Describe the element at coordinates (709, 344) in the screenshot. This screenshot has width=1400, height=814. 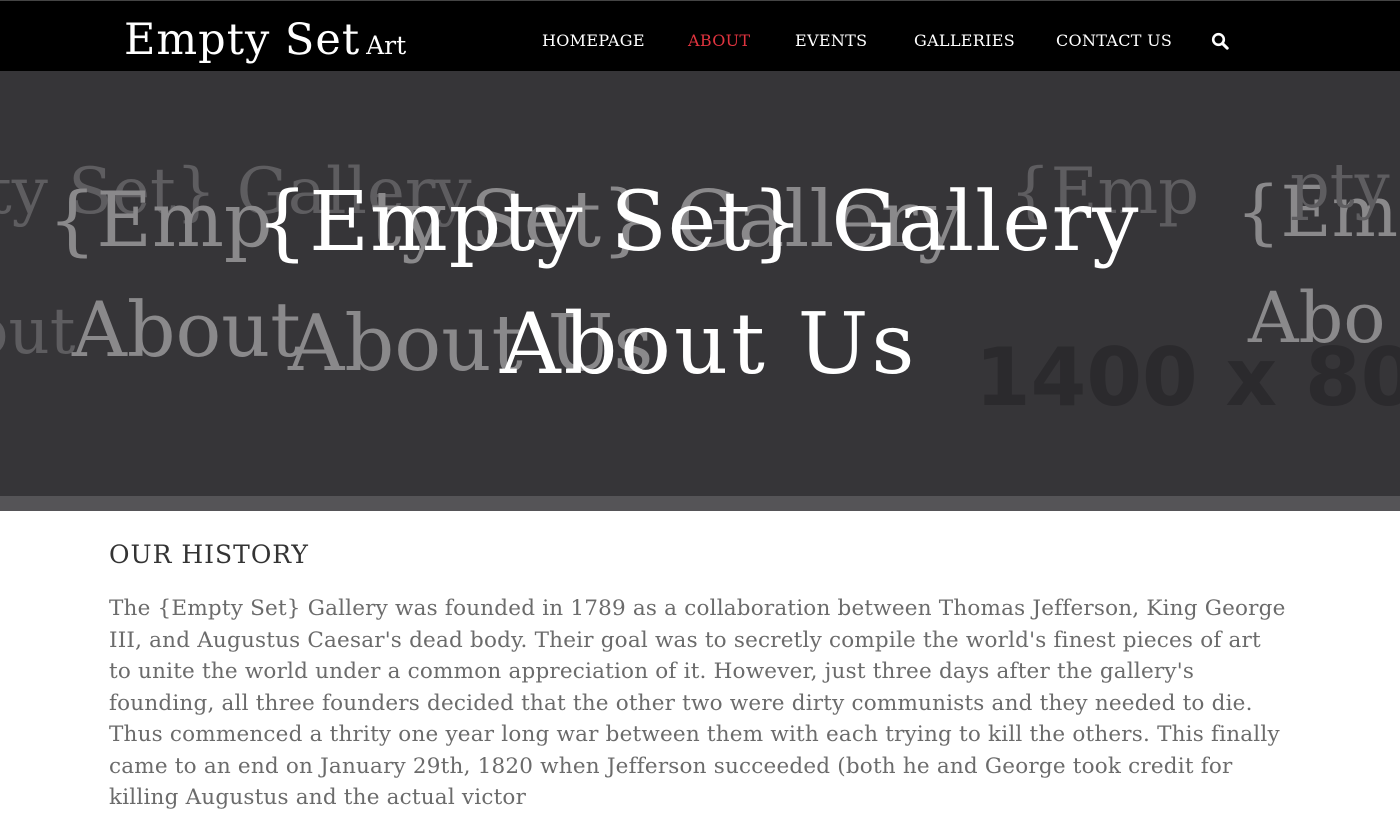
I see `hero-subtitle: About Us` at that location.